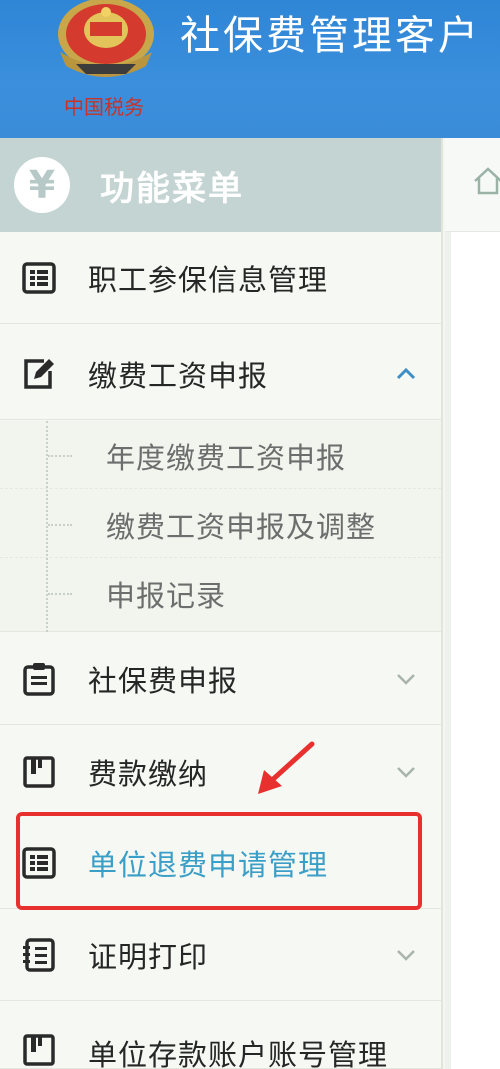 This screenshot has width=500, height=1069. What do you see at coordinates (238, 1053) in the screenshot?
I see `sidebar-item-label: 单位存款账户账号管理` at bounding box center [238, 1053].